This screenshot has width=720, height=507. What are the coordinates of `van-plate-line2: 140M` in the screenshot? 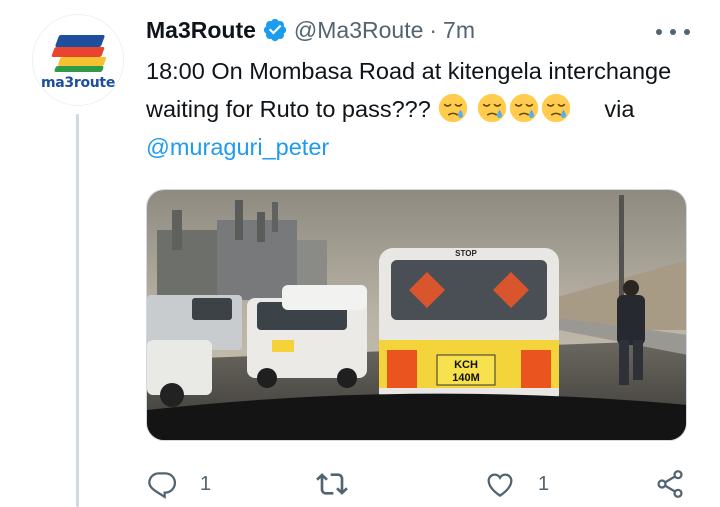 It's located at (466, 378).